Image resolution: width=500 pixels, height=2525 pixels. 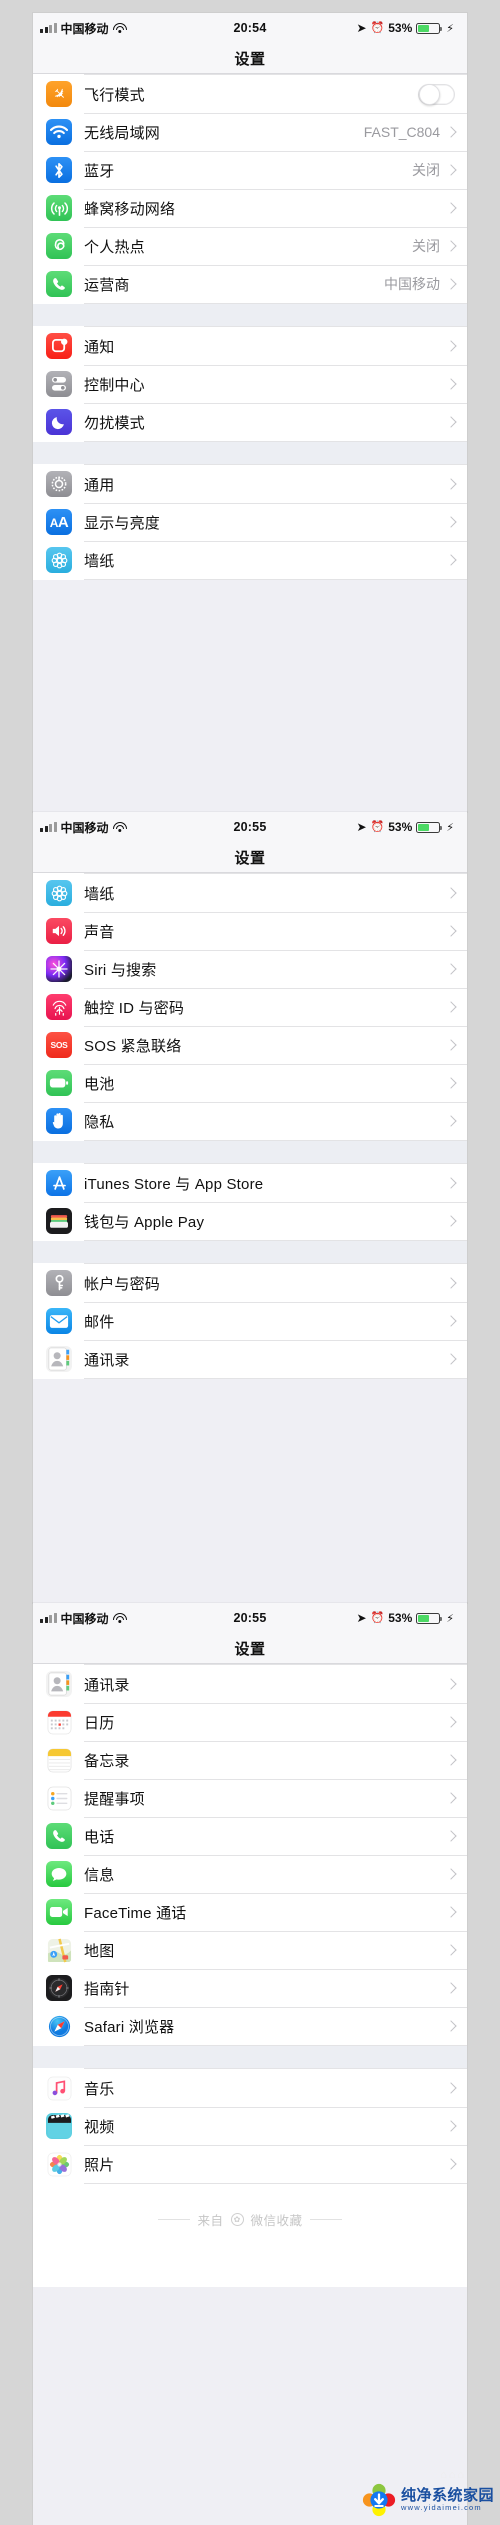 What do you see at coordinates (250, 1083) in the screenshot?
I see `settings-row-battery: 电池` at bounding box center [250, 1083].